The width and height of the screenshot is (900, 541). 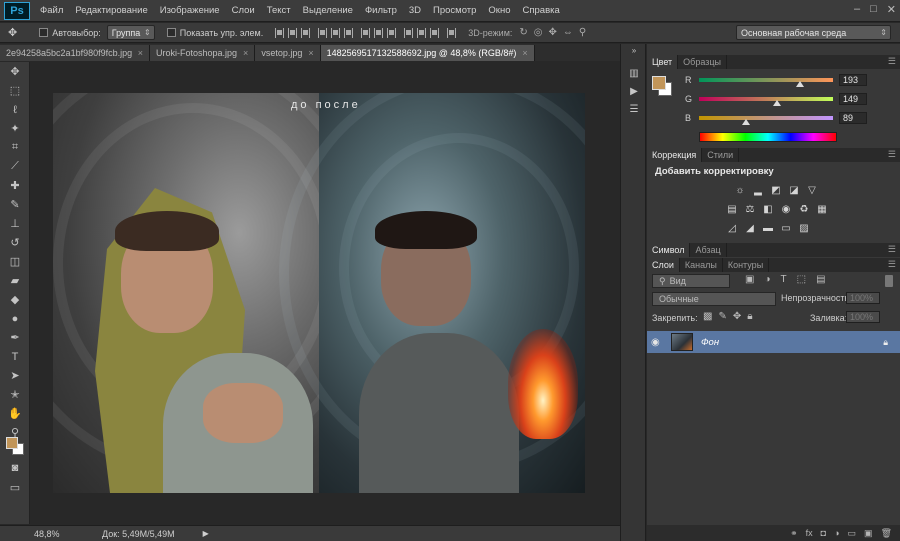 I want to click on layer-filter-dropdown: ⚲ Вид, so click(x=691, y=281).